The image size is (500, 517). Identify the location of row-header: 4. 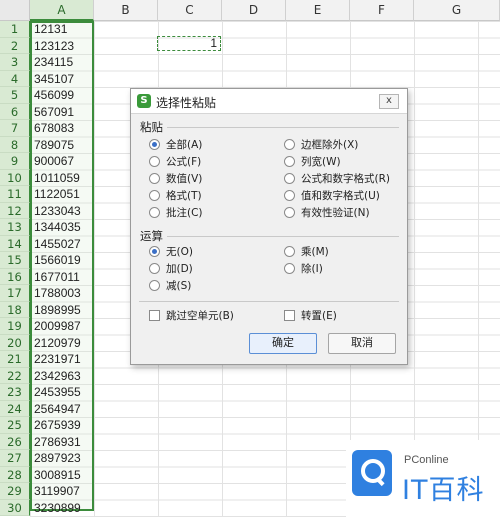
(15, 78).